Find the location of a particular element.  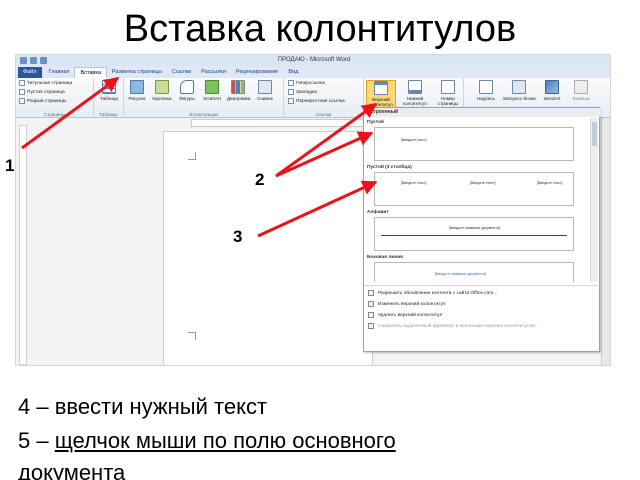

gallery-item-alphabet: [Введите название документа] is located at coordinates (474, 234).